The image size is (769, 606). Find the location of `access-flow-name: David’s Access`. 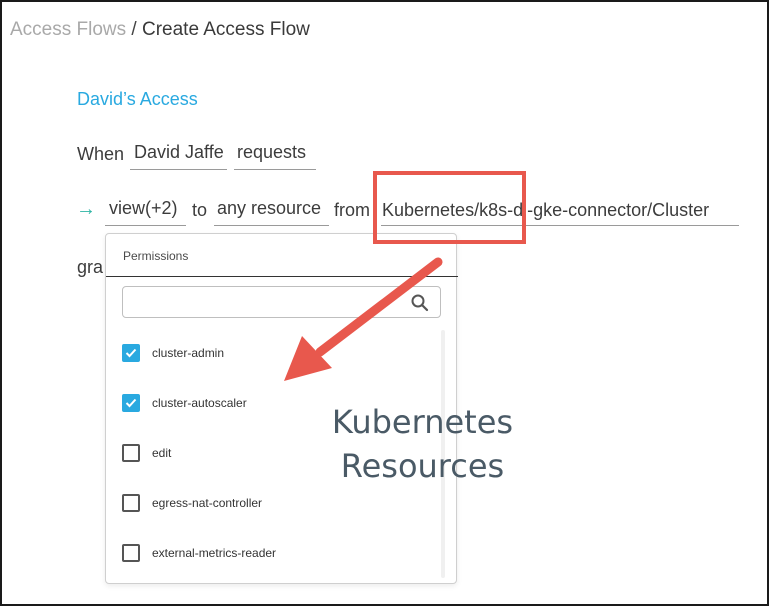

access-flow-name: David’s Access is located at coordinates (137, 99).